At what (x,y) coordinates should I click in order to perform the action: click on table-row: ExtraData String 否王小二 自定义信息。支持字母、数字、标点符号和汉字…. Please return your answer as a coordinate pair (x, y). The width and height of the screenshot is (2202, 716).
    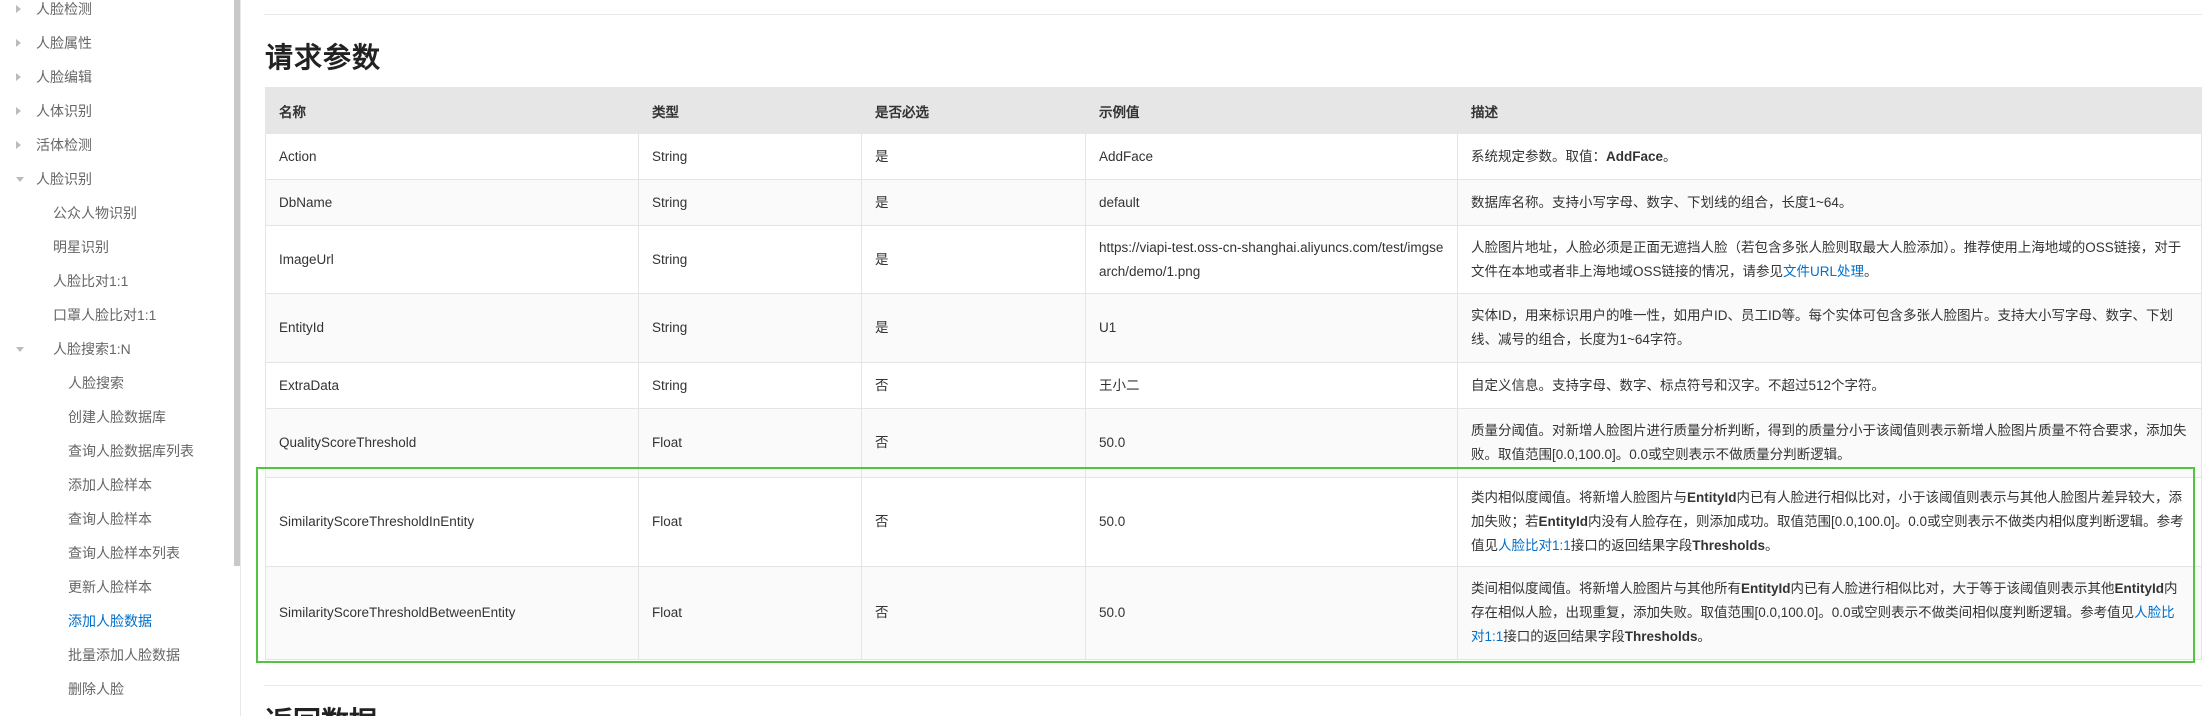
    Looking at the image, I should click on (1233, 385).